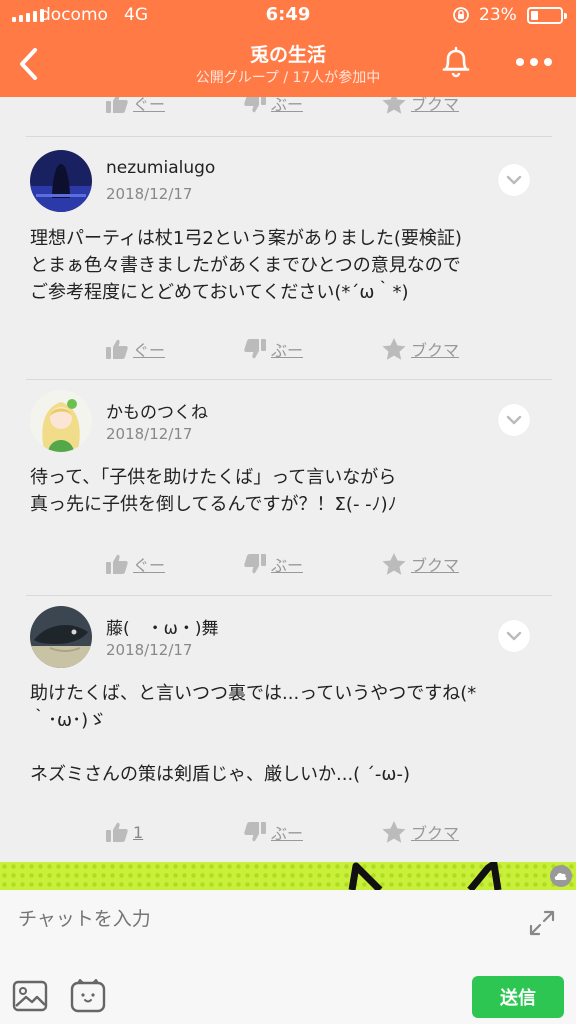  Describe the element at coordinates (138, 832) in the screenshot. I see `good-count: 1` at that location.